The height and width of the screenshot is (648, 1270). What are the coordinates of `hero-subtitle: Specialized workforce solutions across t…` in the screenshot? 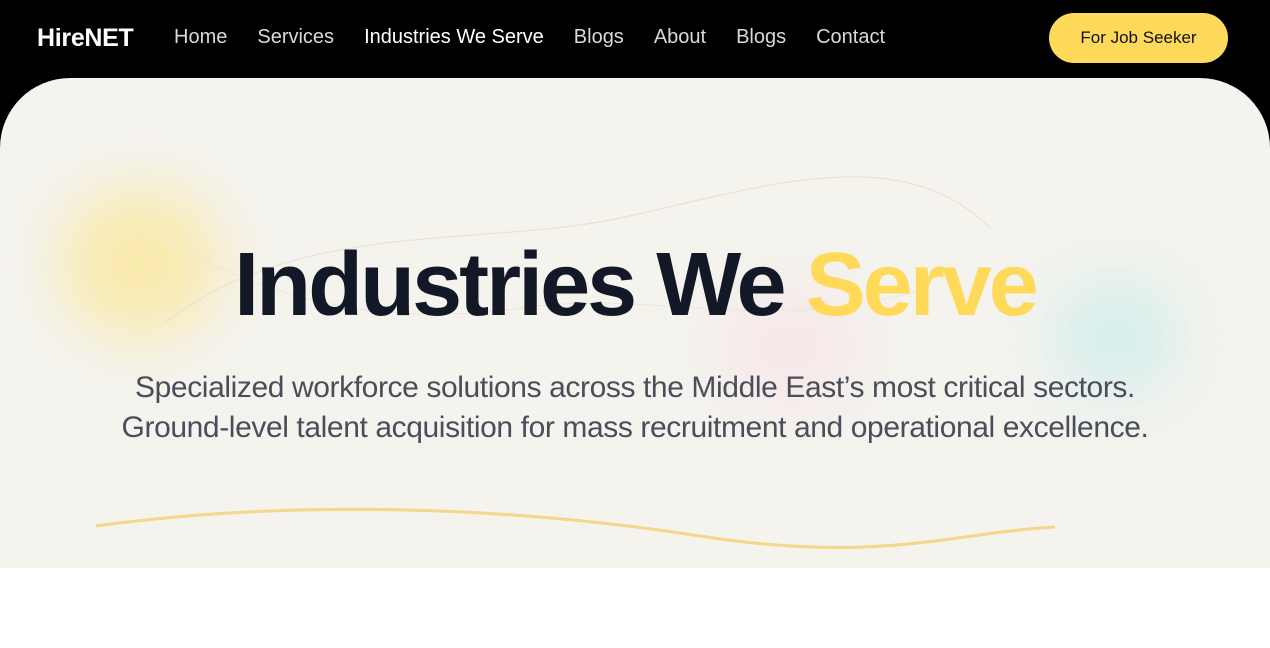 It's located at (635, 408).